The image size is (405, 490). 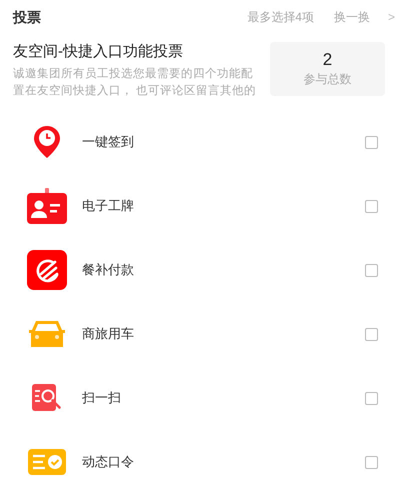 I want to click on refresh-link: 换一换, so click(x=352, y=17).